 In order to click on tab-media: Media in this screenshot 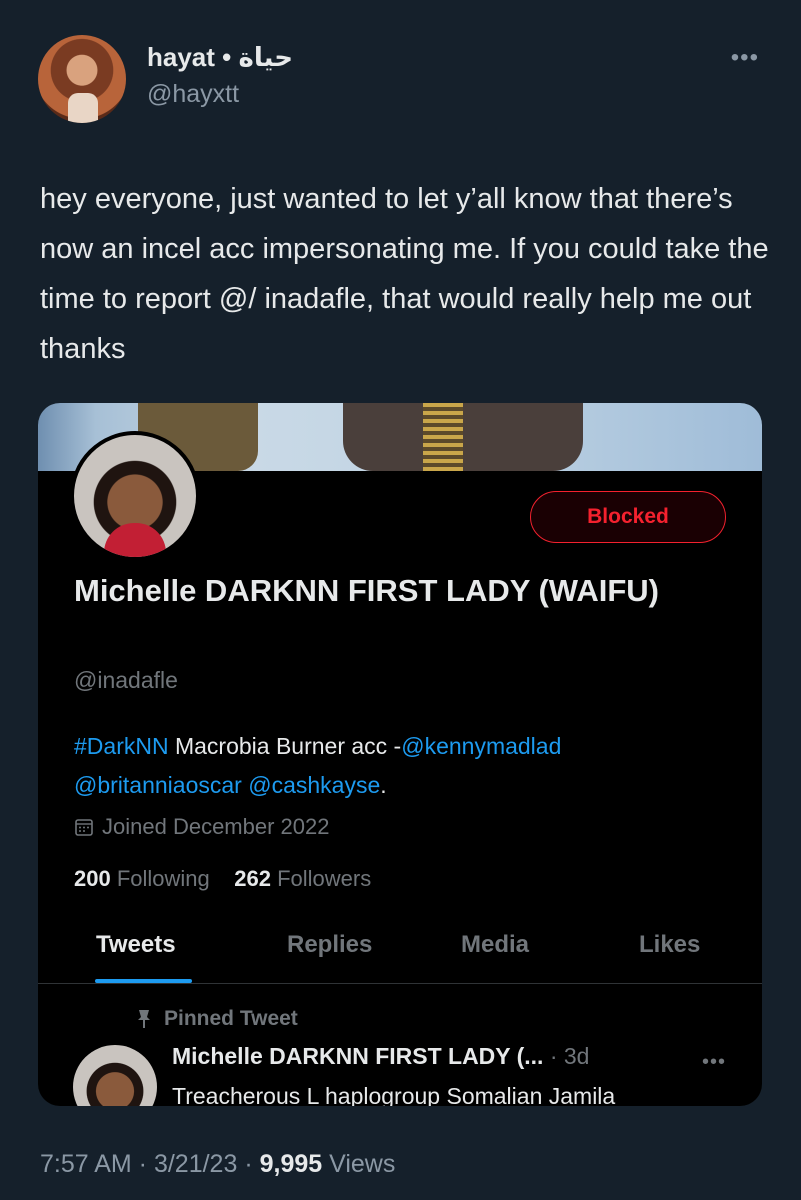, I will do `click(495, 945)`.